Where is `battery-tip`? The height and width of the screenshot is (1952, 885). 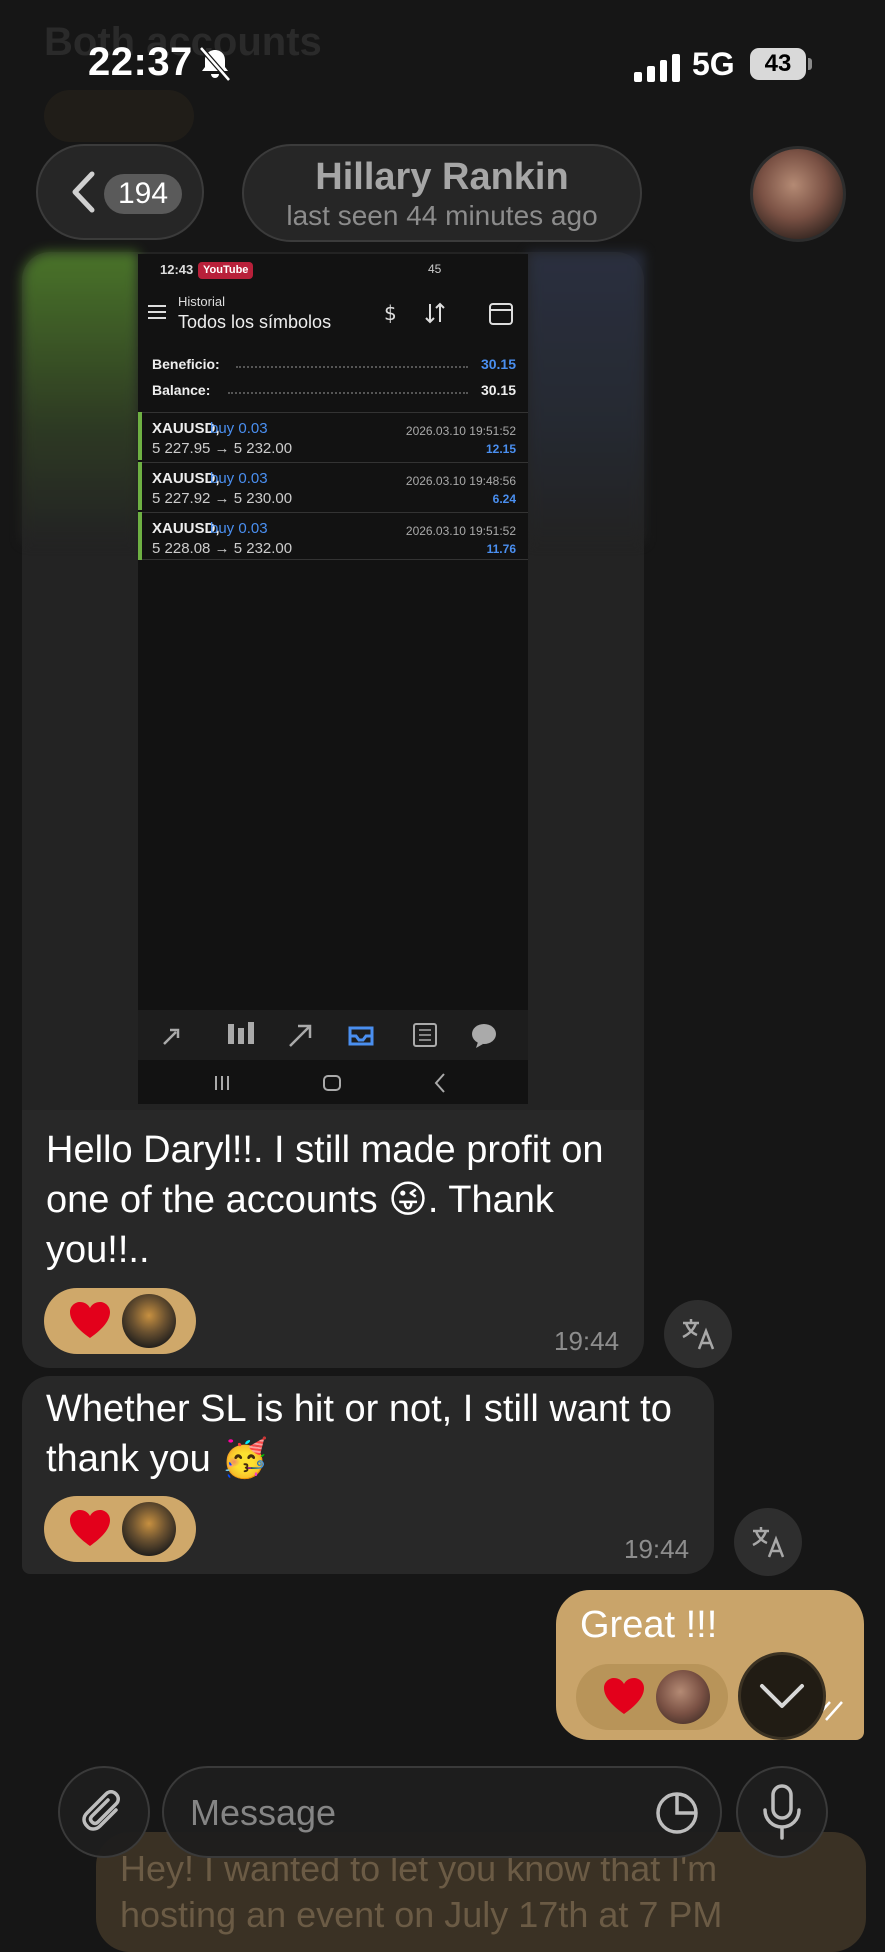 battery-tip is located at coordinates (810, 64).